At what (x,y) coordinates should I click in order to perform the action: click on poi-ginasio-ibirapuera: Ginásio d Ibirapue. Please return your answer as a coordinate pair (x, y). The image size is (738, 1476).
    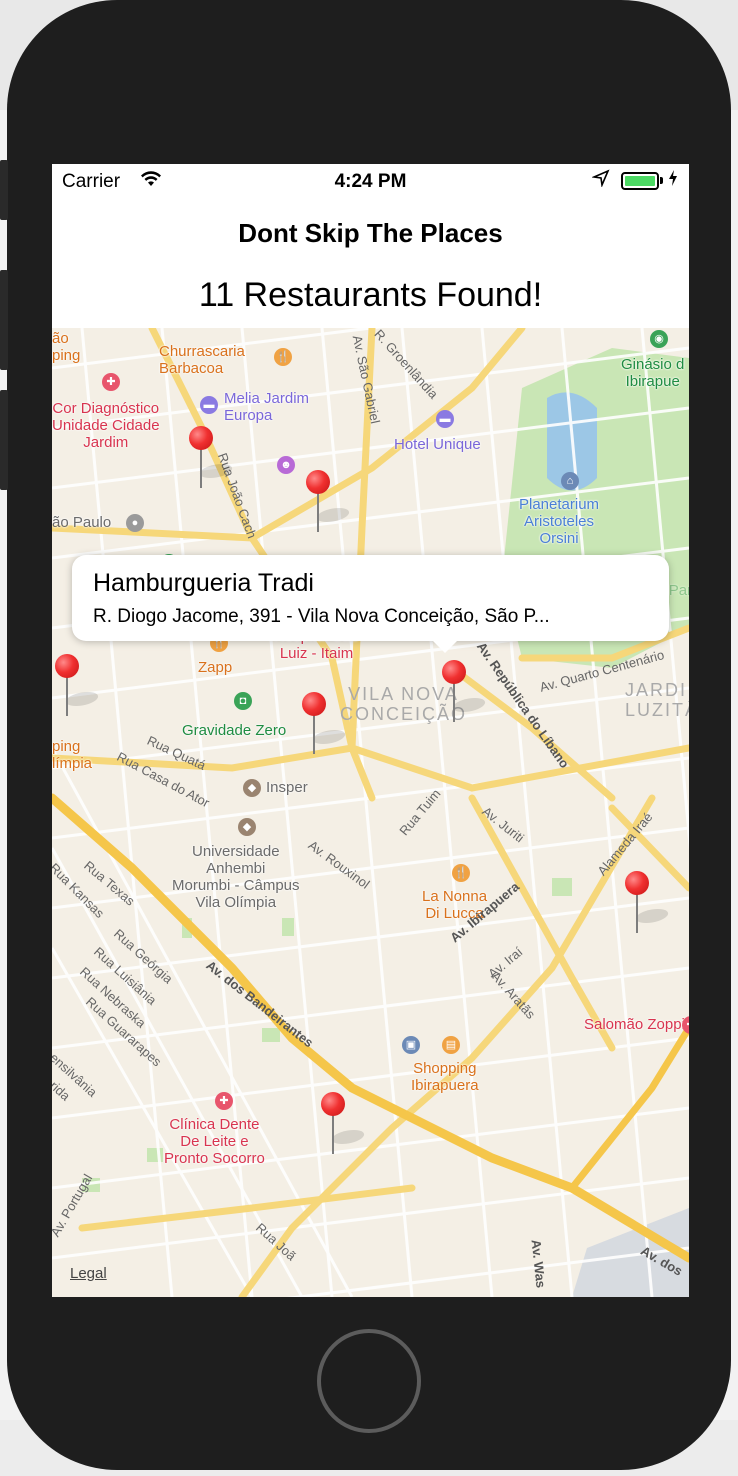
    Looking at the image, I should click on (652, 373).